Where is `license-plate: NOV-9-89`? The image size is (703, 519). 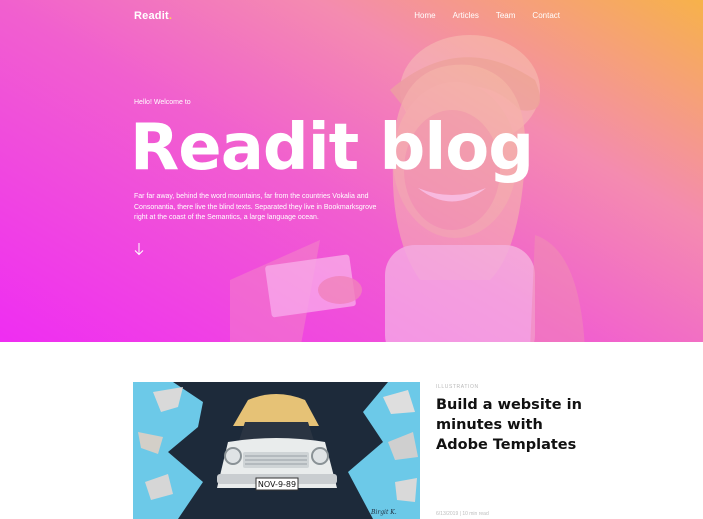 license-plate: NOV-9-89 is located at coordinates (277, 484).